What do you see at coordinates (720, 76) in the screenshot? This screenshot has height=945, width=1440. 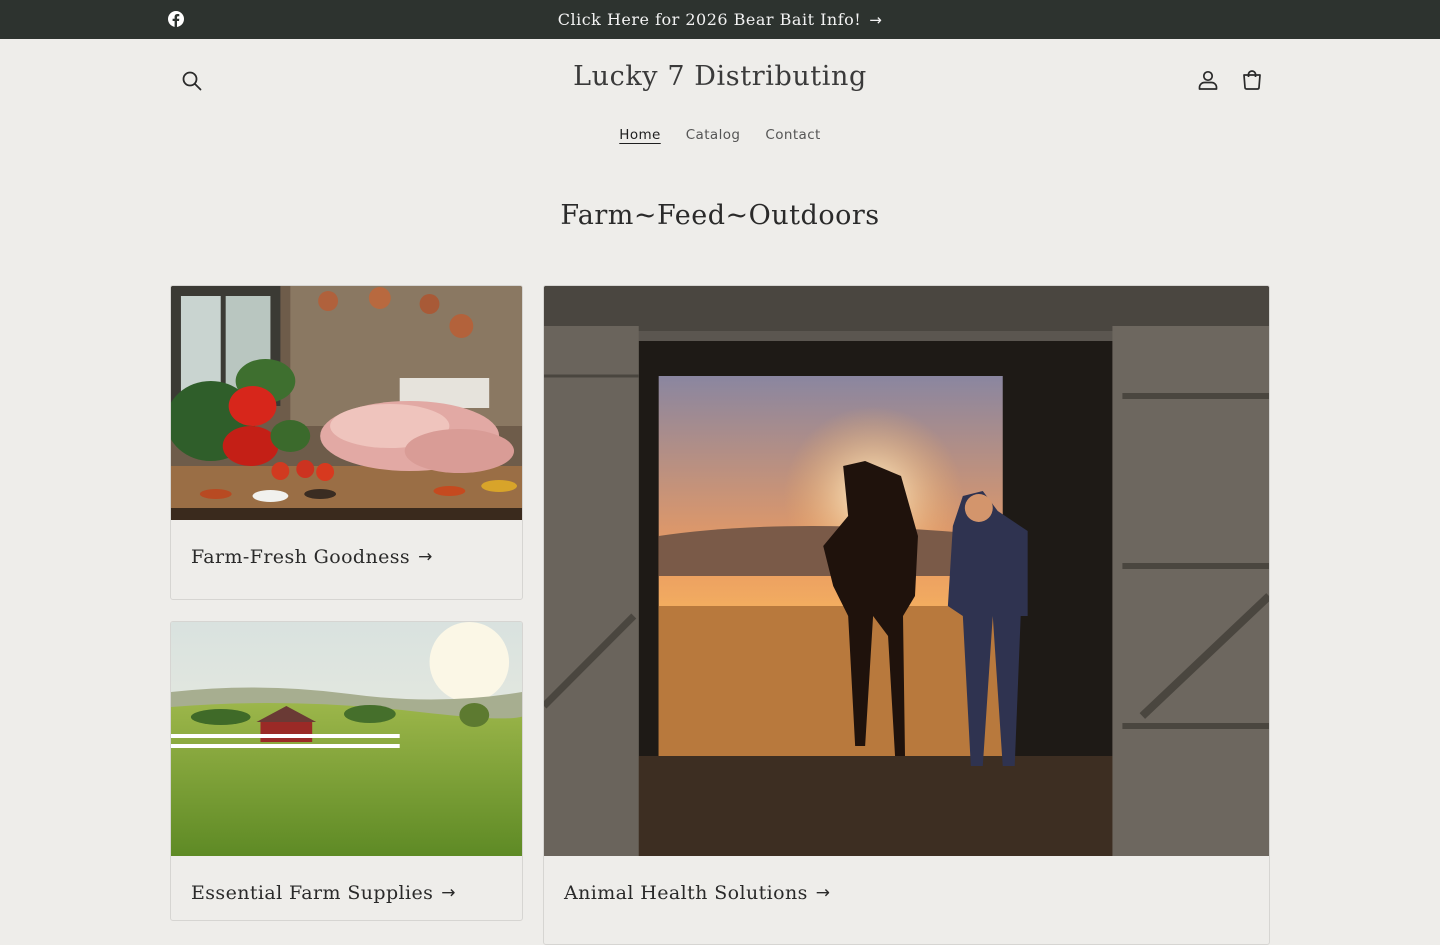 I see `site-logo: Lucky 7 Distributing` at bounding box center [720, 76].